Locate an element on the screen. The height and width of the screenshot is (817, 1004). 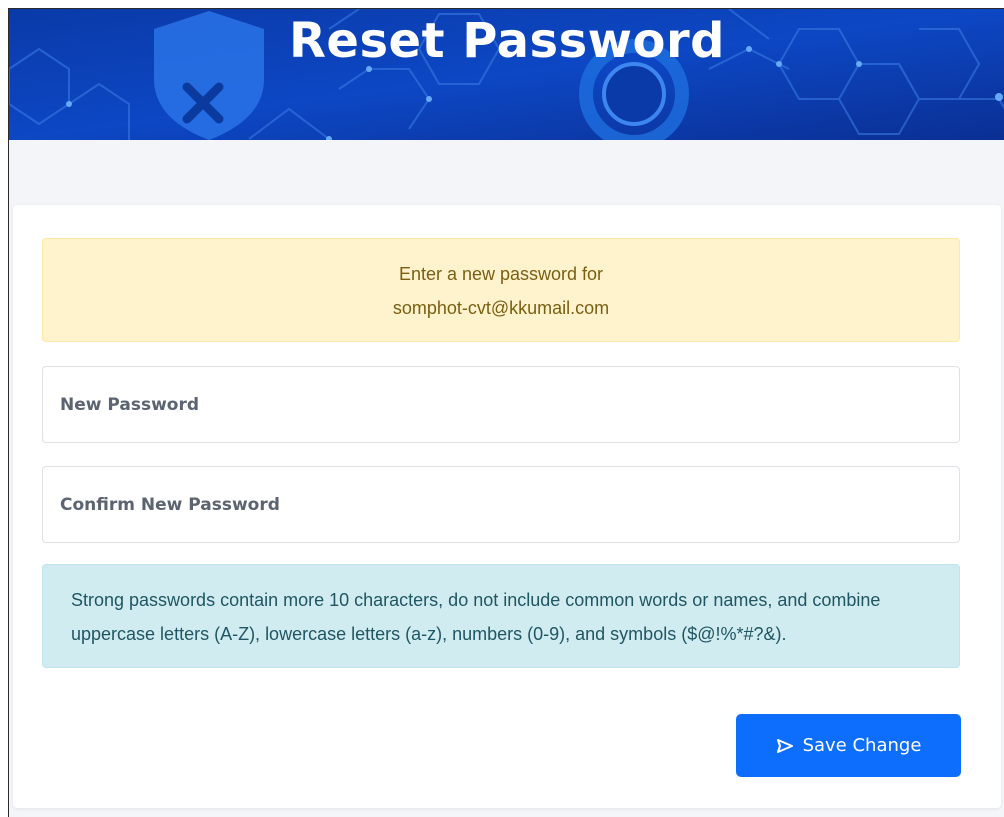
page-title: Reset Password is located at coordinates (507, 41).